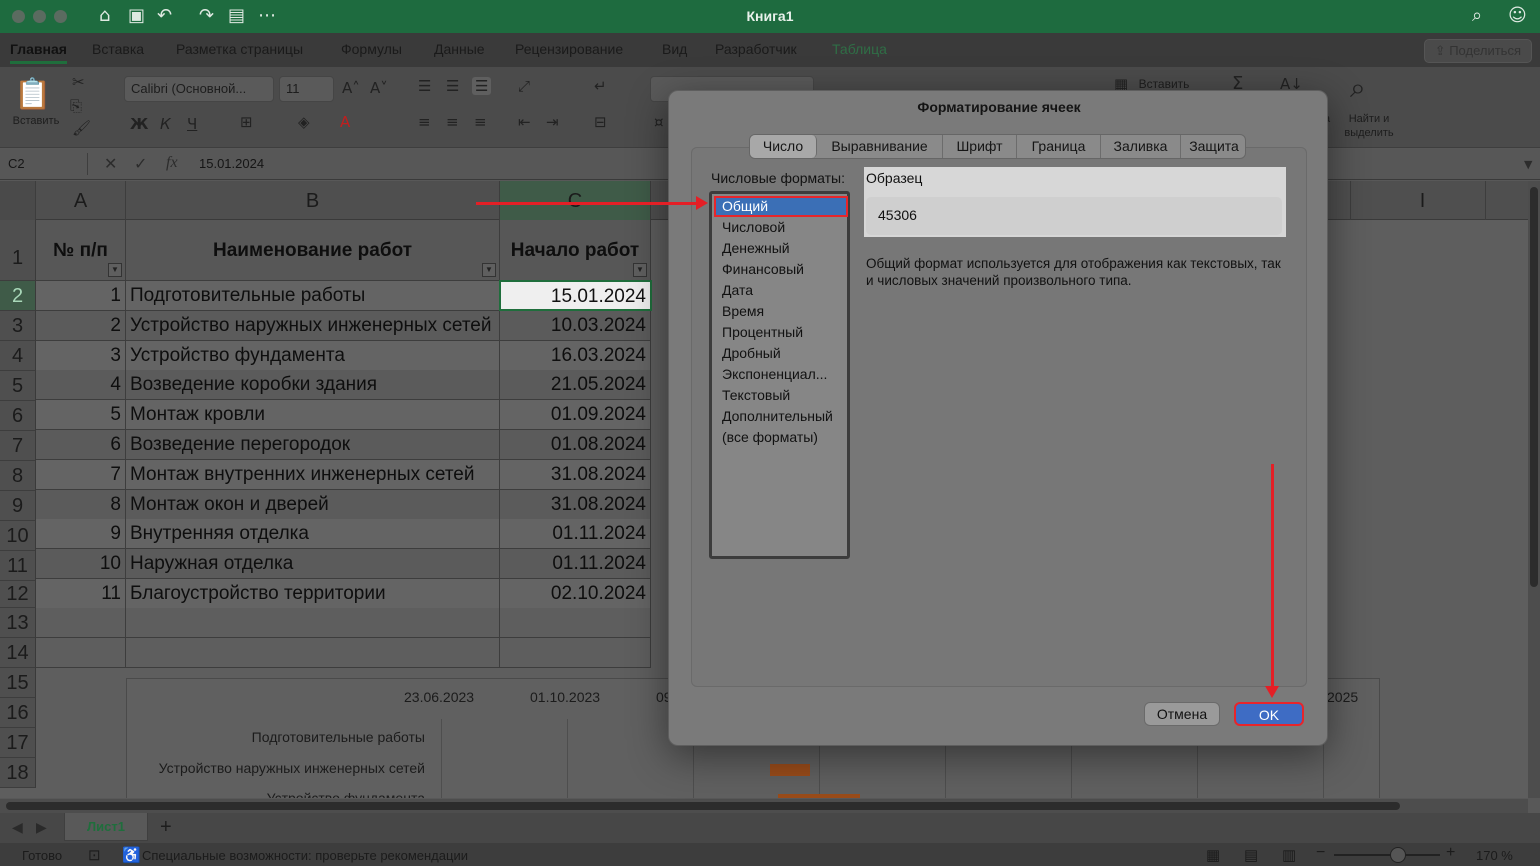 The height and width of the screenshot is (866, 1540). What do you see at coordinates (1423, 200) in the screenshot?
I see `column-header-i: I` at bounding box center [1423, 200].